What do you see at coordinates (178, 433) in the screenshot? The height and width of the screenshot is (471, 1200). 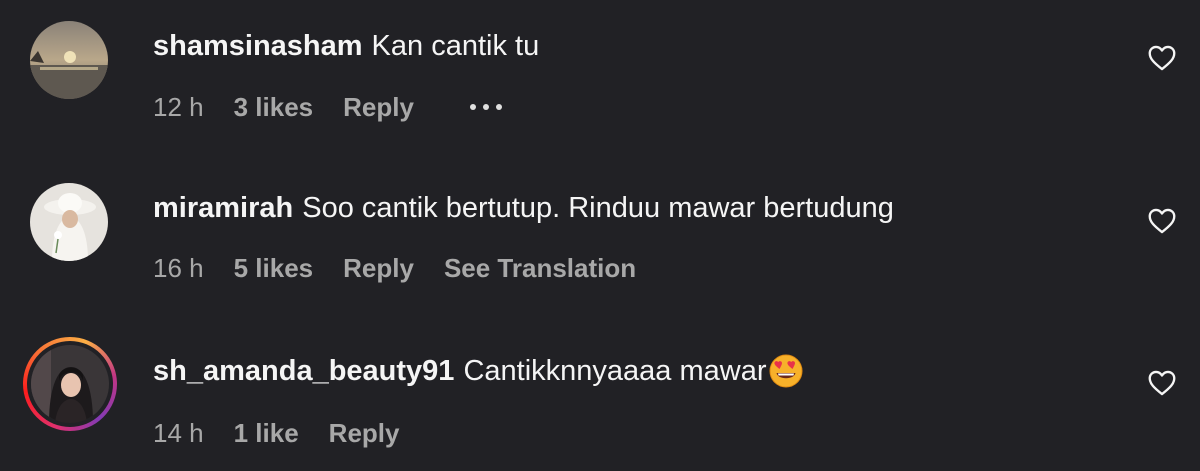 I see `timestamp: 14 h` at bounding box center [178, 433].